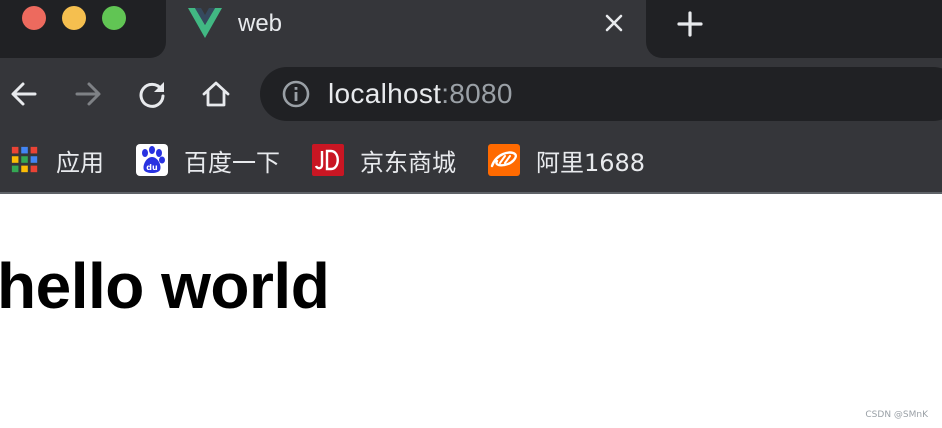  I want to click on arrow-right-icon, so click(88, 94).